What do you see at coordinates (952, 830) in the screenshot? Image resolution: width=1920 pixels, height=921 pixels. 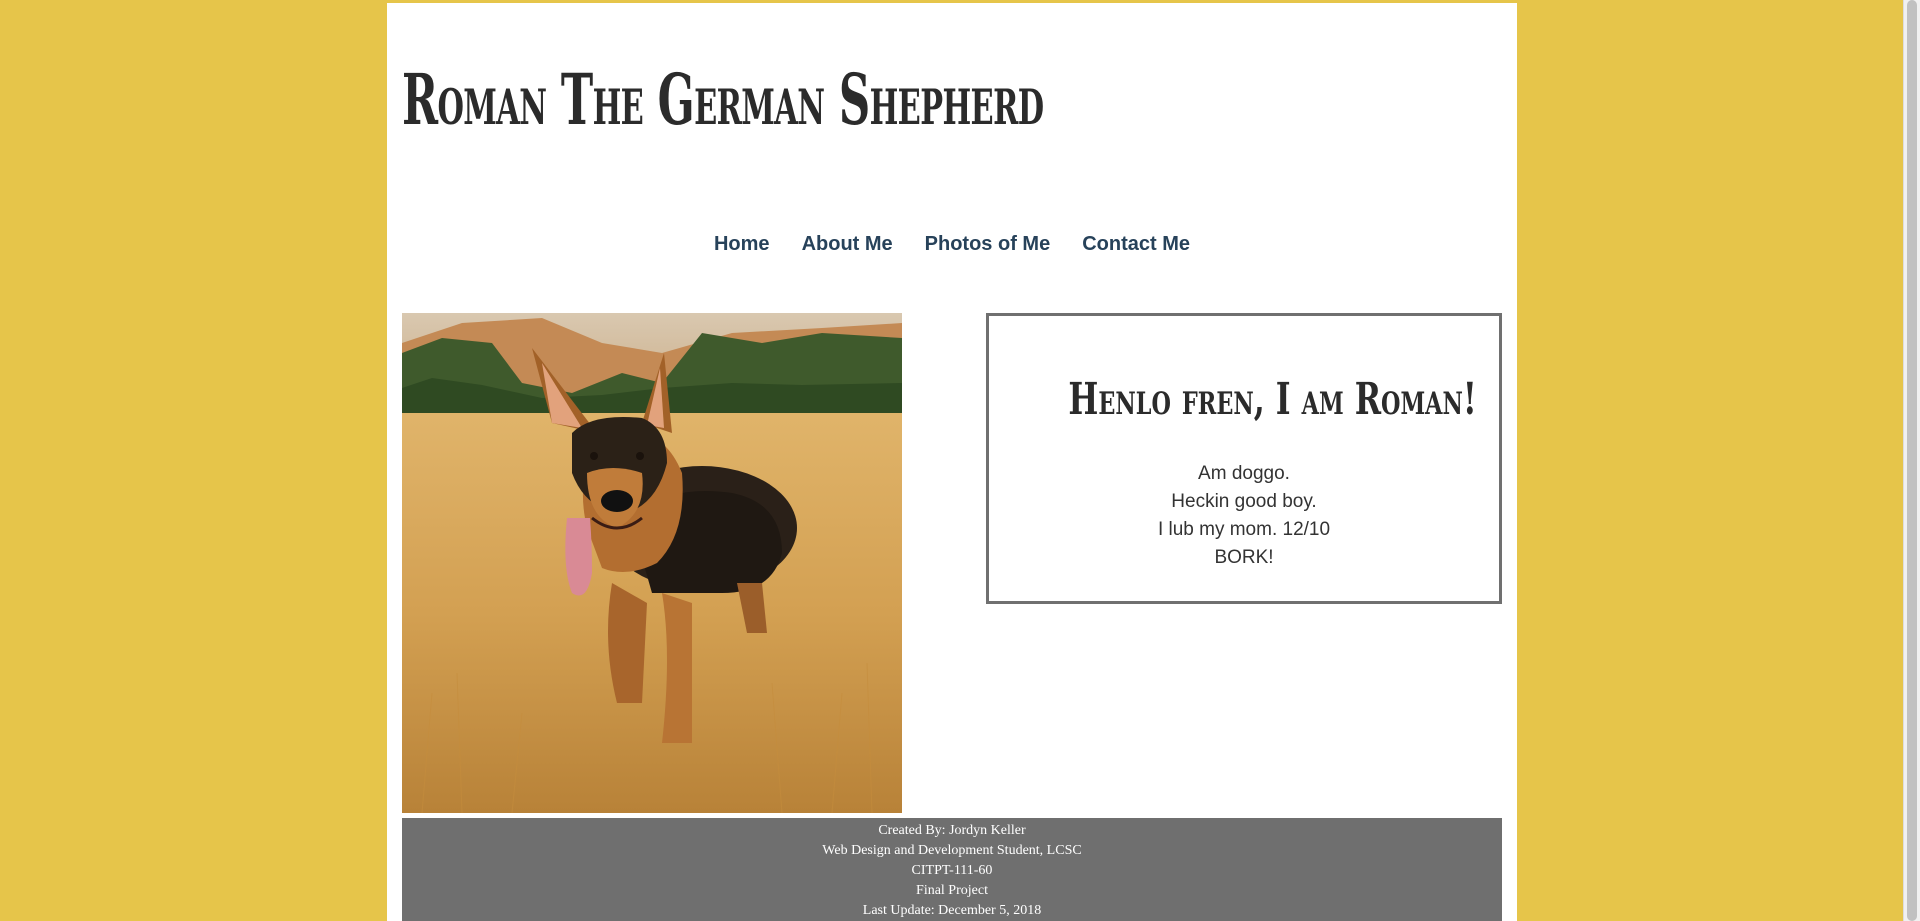 I see `footer-line: Created By: Jordyn Keller` at bounding box center [952, 830].